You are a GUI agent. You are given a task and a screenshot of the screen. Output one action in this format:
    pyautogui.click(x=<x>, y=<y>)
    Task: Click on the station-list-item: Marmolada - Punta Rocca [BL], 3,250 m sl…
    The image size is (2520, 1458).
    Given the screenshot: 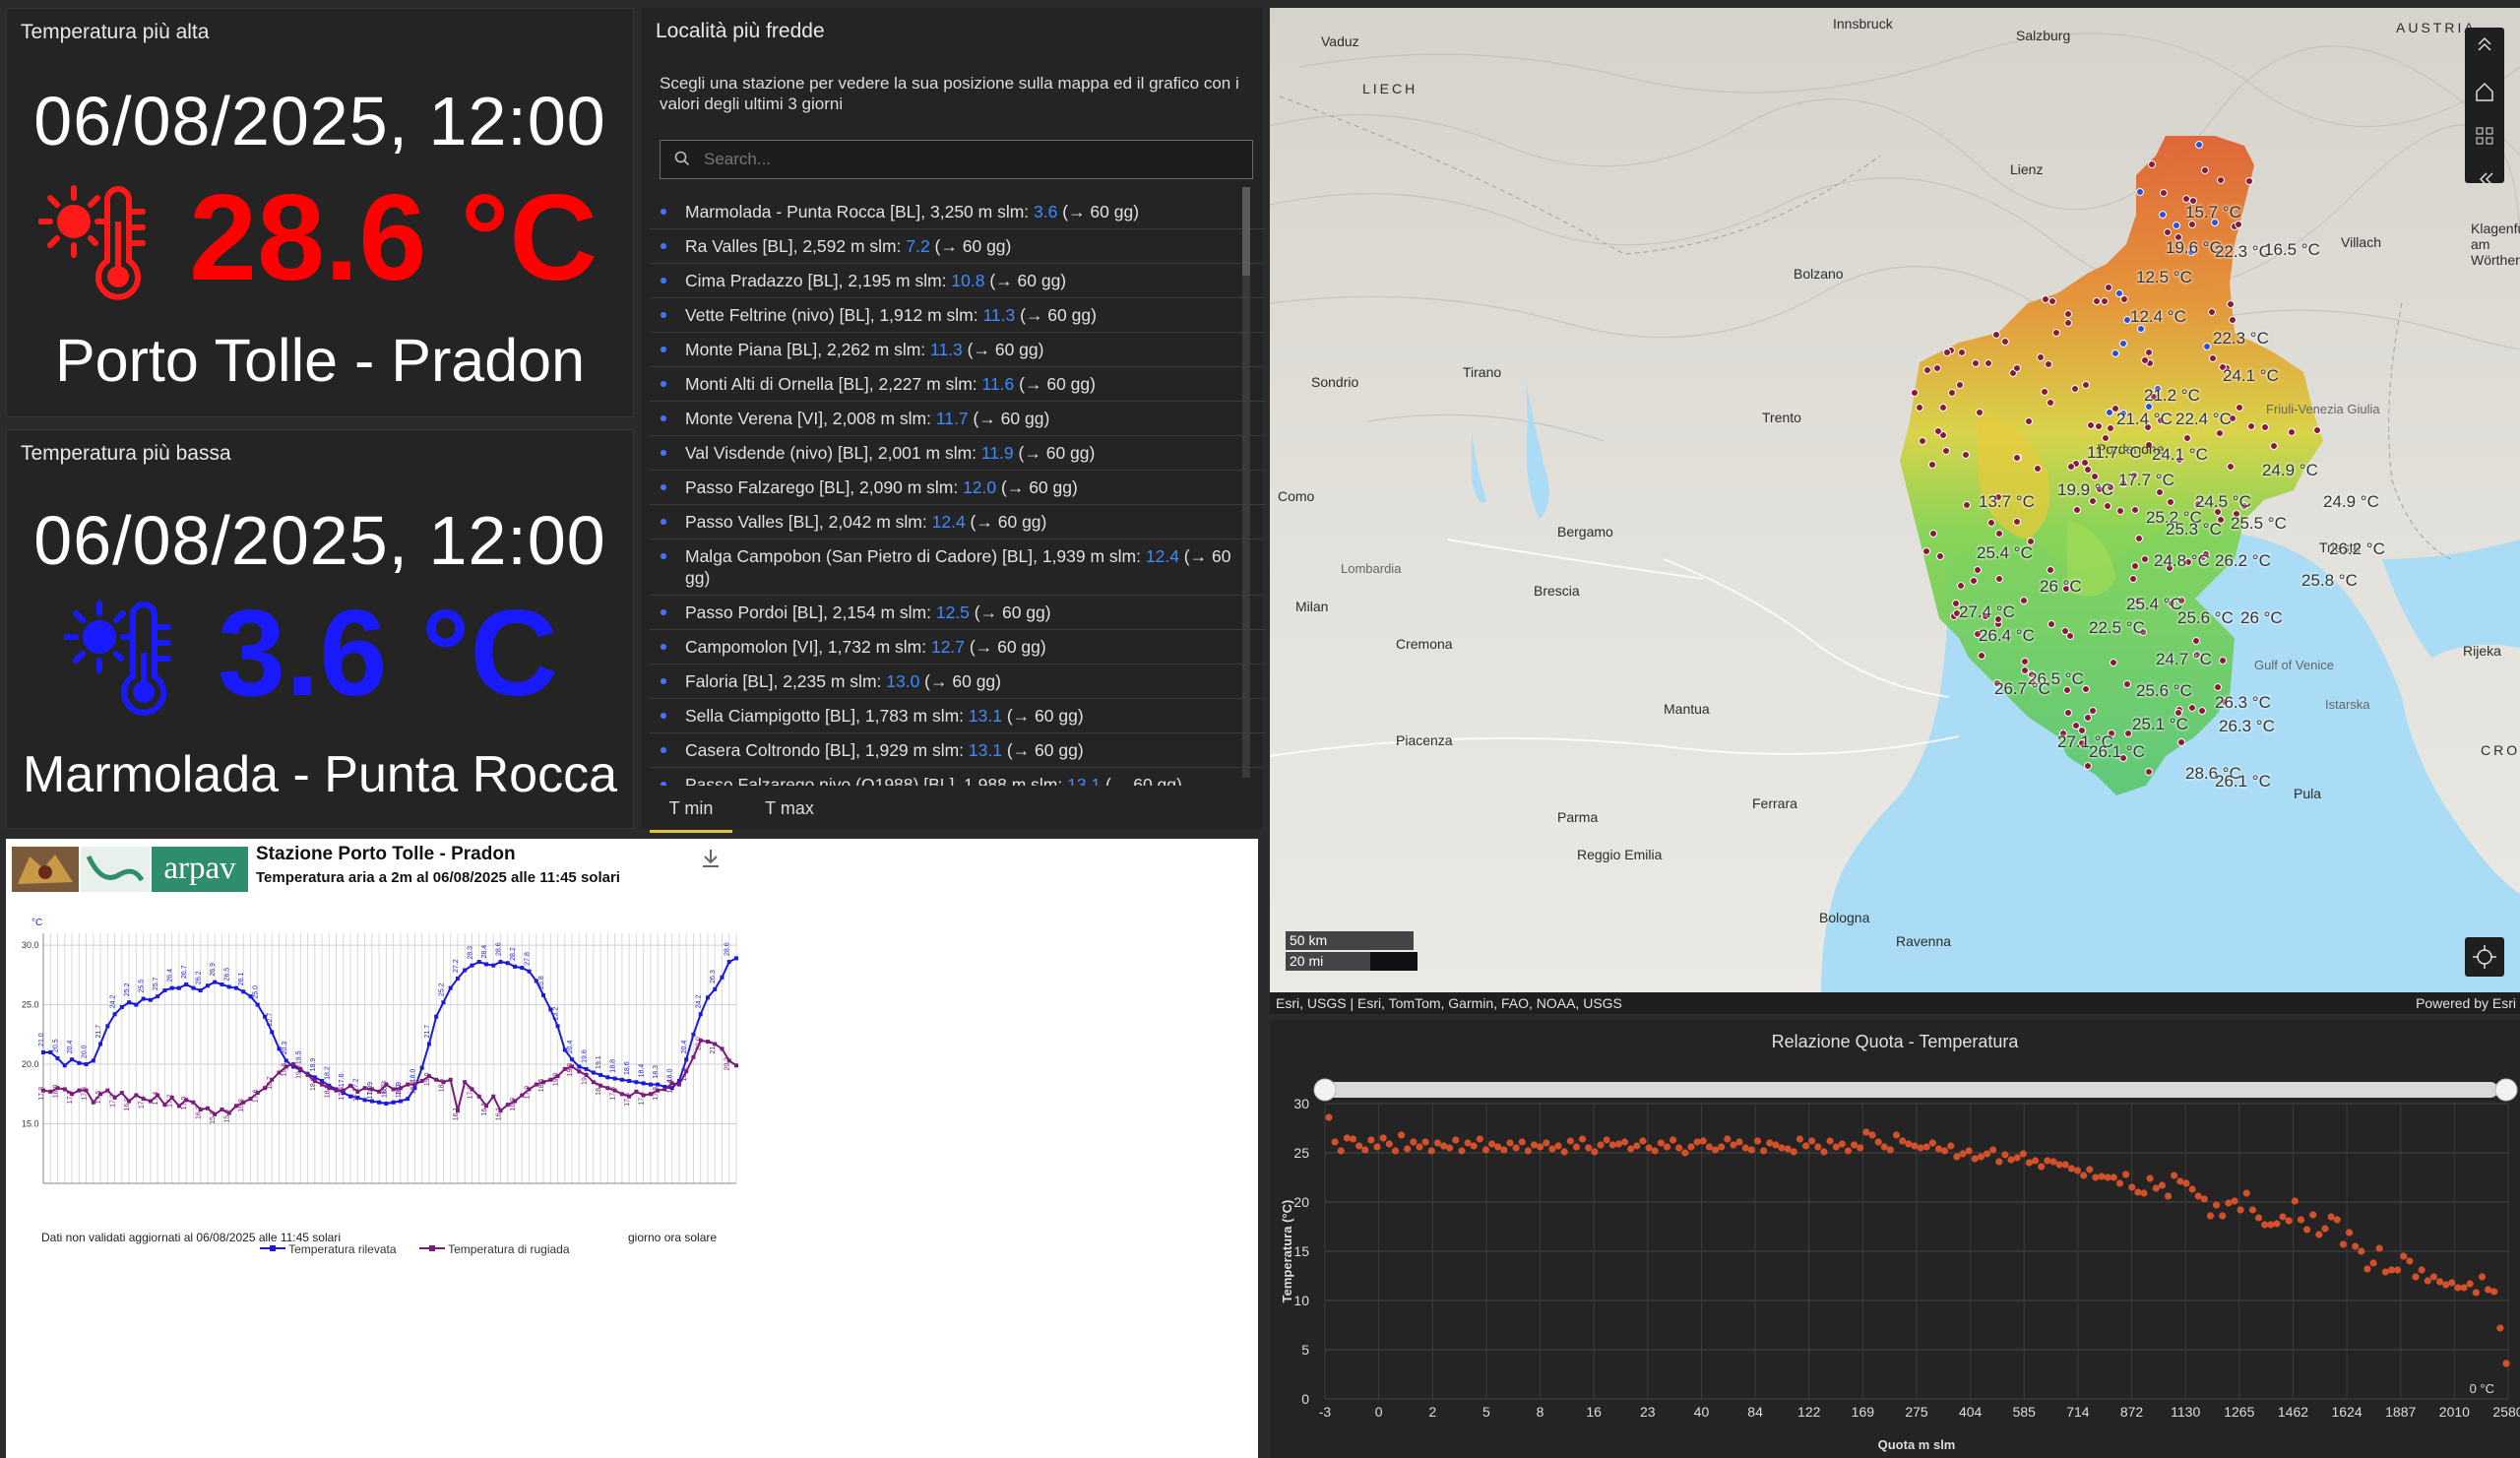 What is the action you would take?
    pyautogui.click(x=958, y=212)
    